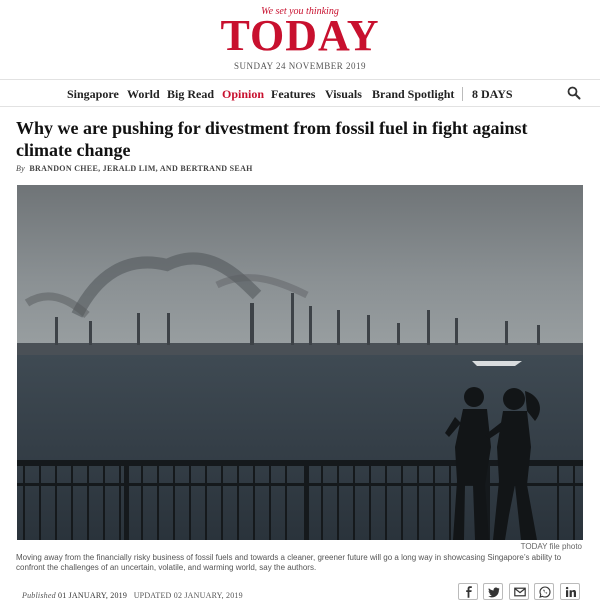 The image size is (600, 600). I want to click on whatsapp-icon, so click(545, 592).